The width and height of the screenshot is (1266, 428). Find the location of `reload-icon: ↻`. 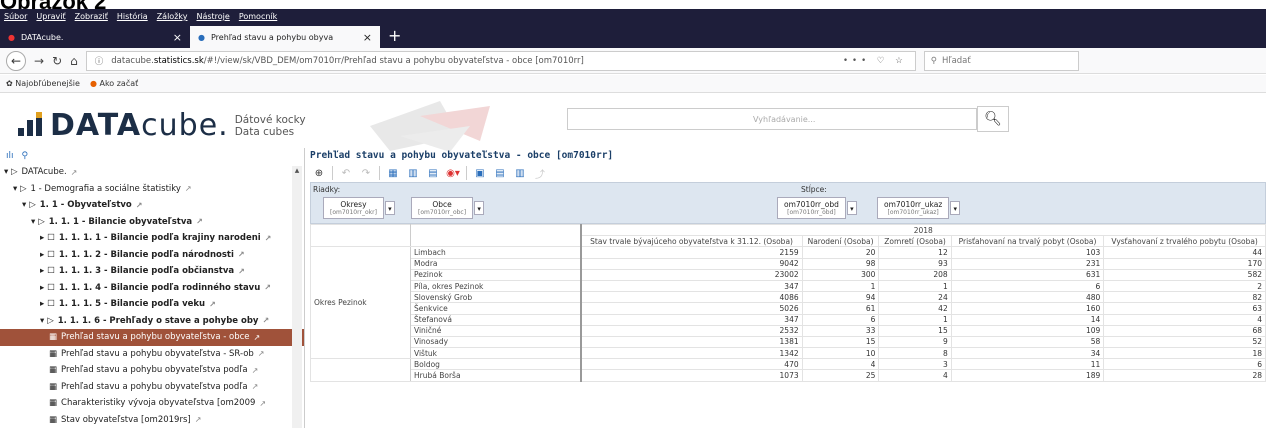

reload-icon: ↻ is located at coordinates (57, 61).